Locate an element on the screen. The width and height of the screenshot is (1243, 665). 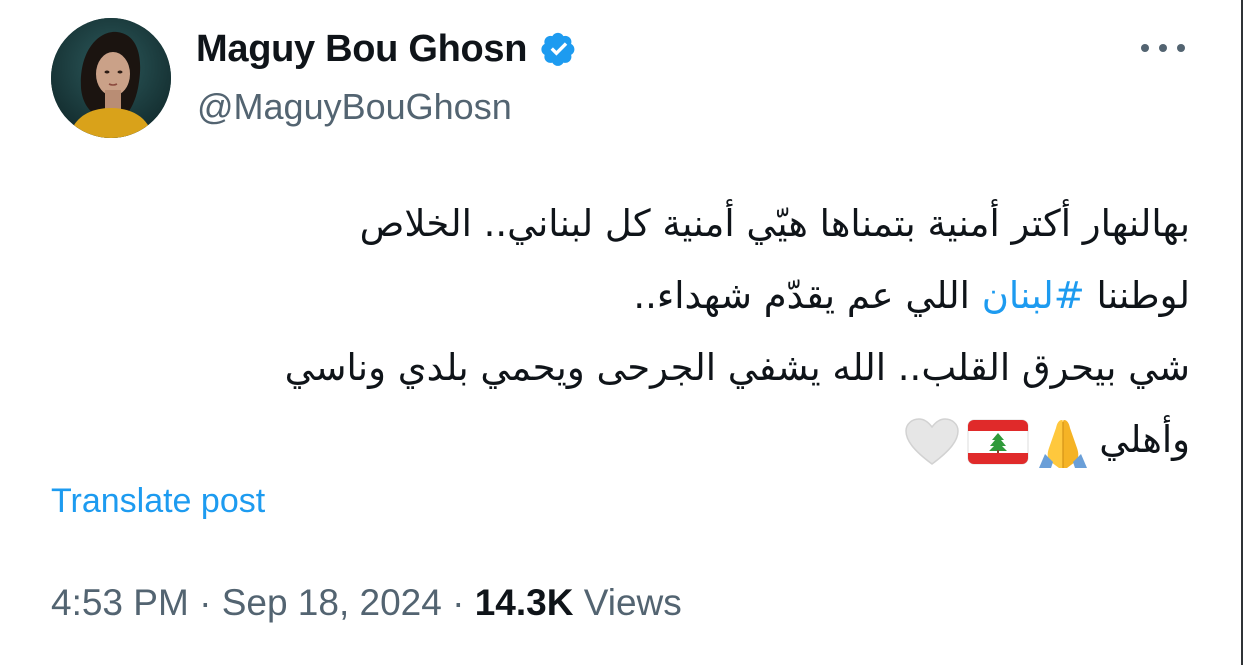
avatar is located at coordinates (111, 78).